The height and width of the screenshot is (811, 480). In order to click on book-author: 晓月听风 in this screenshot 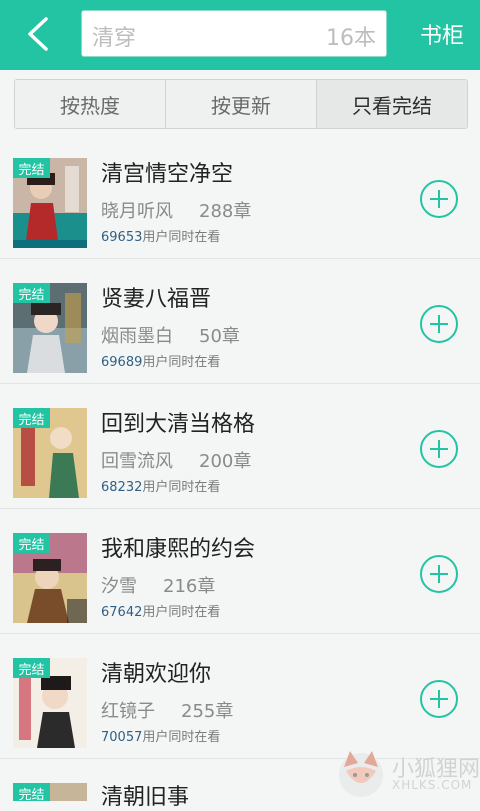, I will do `click(137, 211)`.